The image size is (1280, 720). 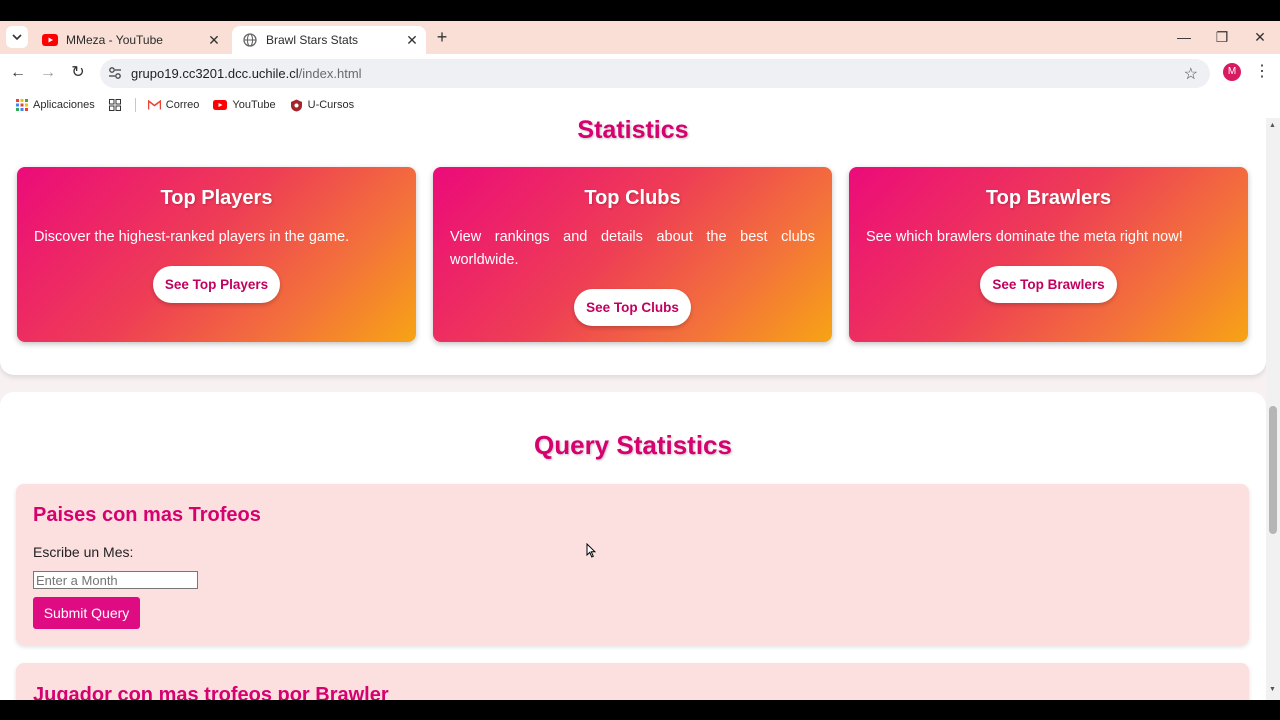 I want to click on bookmark-star-icon: ☆, so click(x=1191, y=74).